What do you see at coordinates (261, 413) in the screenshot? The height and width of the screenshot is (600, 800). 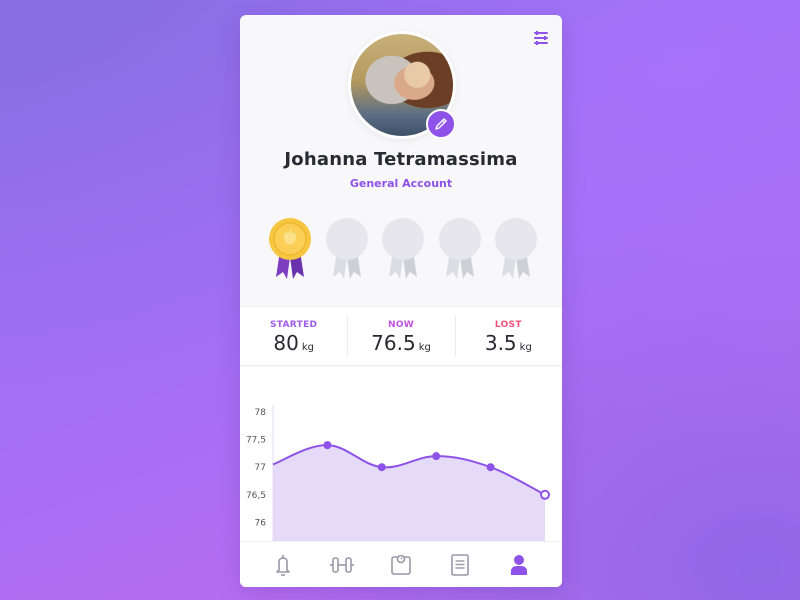 I see `y-tick-label: 78` at bounding box center [261, 413].